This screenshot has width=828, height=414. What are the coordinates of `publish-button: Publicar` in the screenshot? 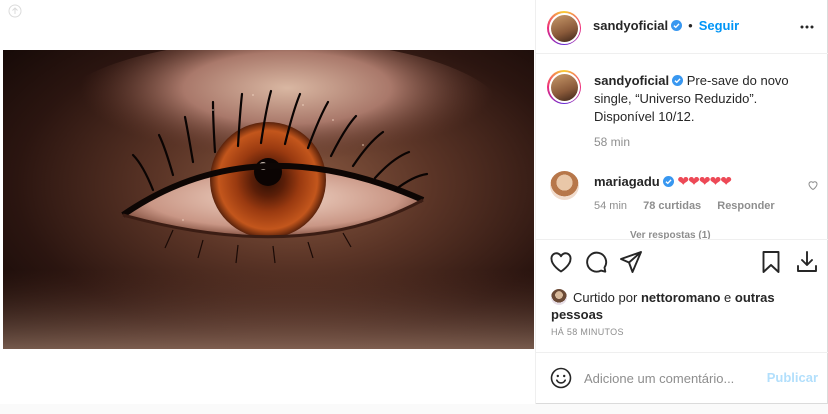 It's located at (792, 377).